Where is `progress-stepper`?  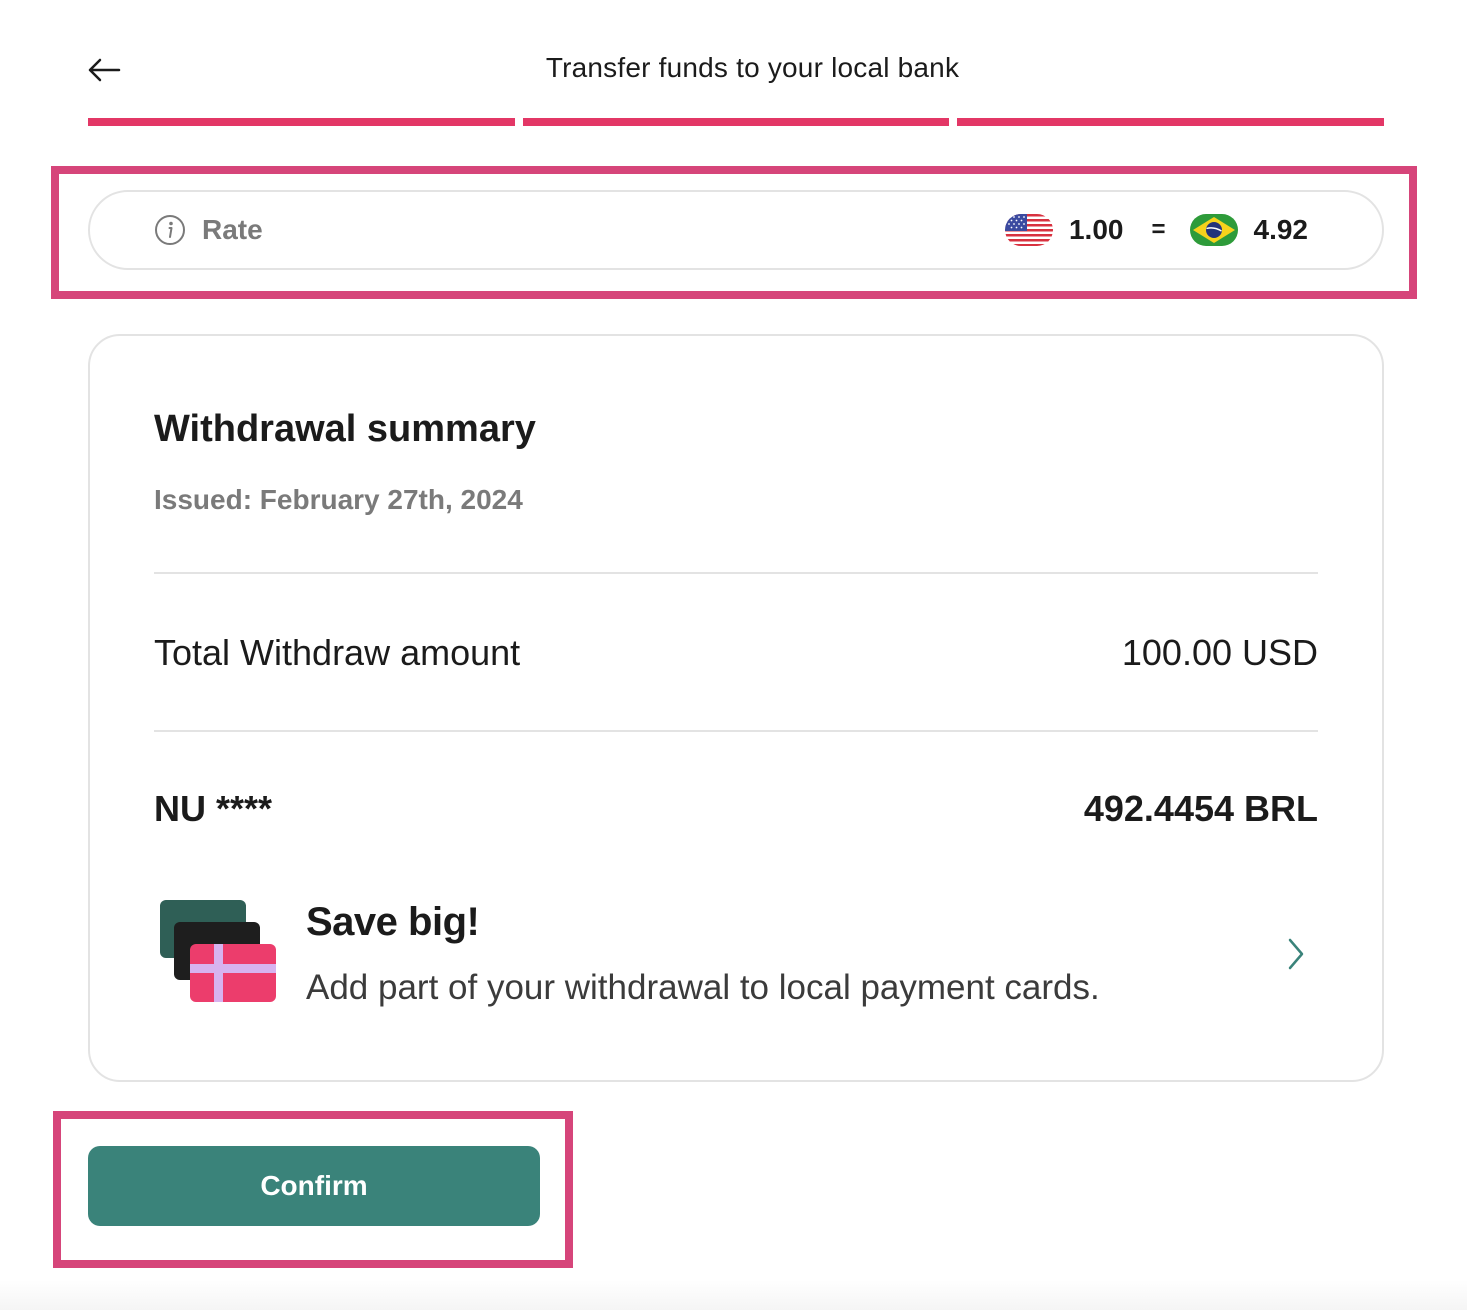
progress-stepper is located at coordinates (736, 122).